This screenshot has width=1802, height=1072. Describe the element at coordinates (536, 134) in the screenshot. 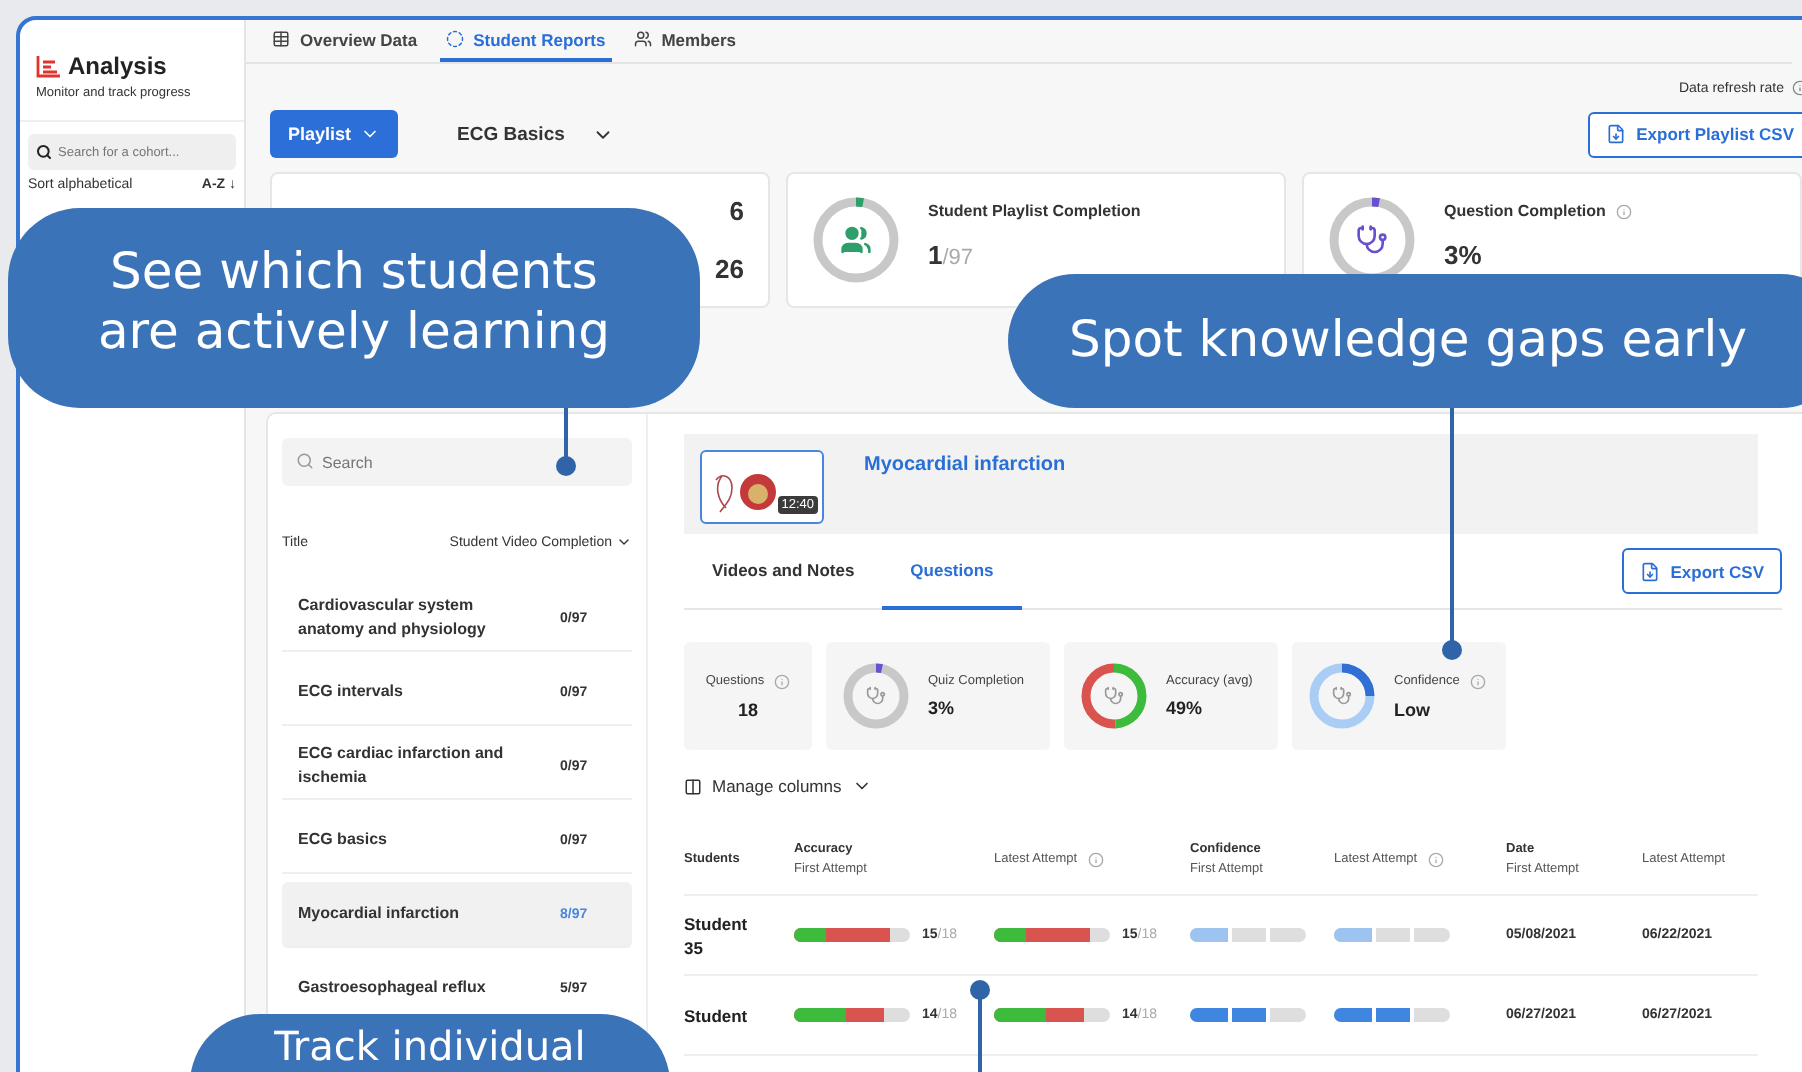

I see `playlist-dropdown: ECG Basics` at that location.